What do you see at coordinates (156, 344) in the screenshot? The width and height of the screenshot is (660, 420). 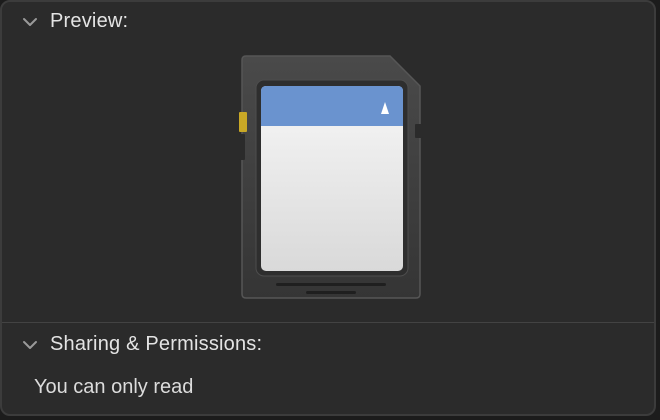 I see `sharing-header-label: Sharing & Permissions:` at bounding box center [156, 344].